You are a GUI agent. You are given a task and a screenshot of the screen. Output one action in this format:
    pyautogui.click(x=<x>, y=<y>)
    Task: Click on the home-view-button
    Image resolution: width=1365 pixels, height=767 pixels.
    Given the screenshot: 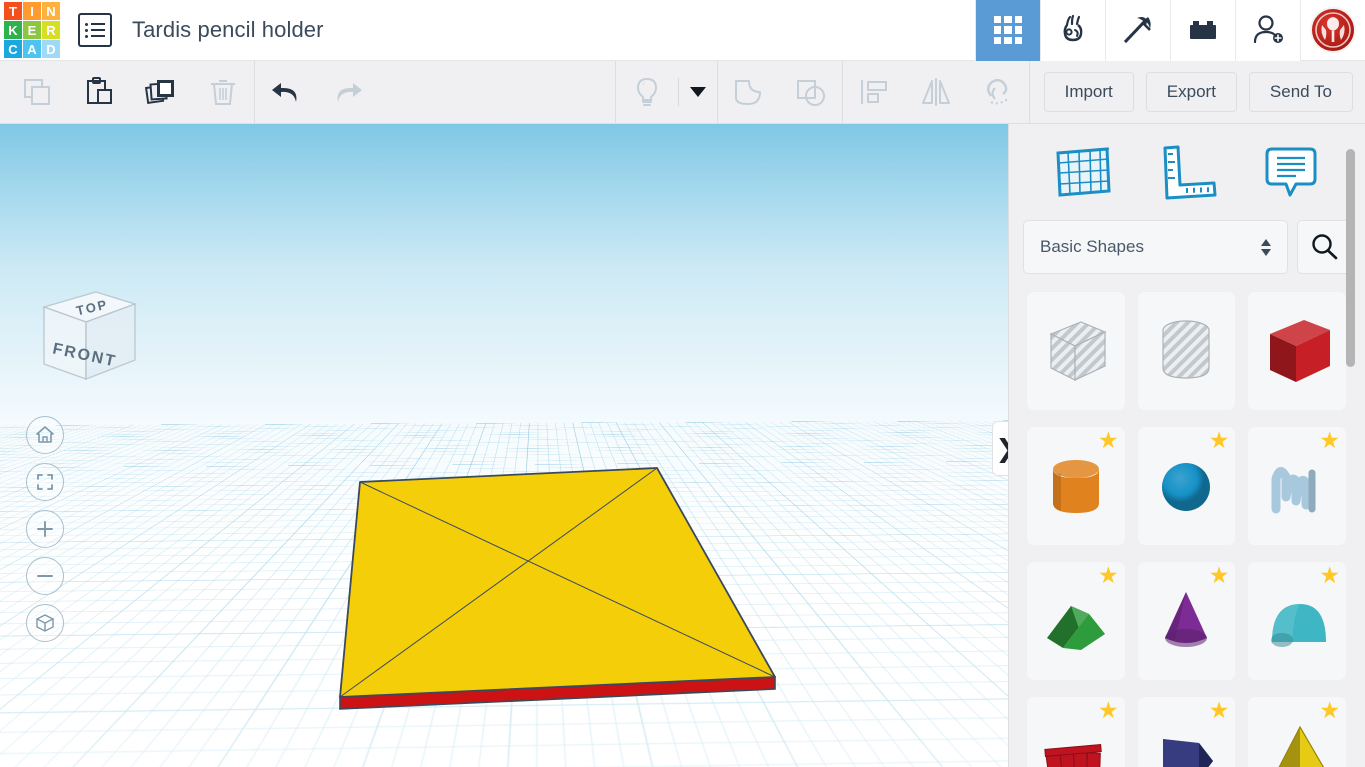 What is the action you would take?
    pyautogui.click(x=45, y=435)
    